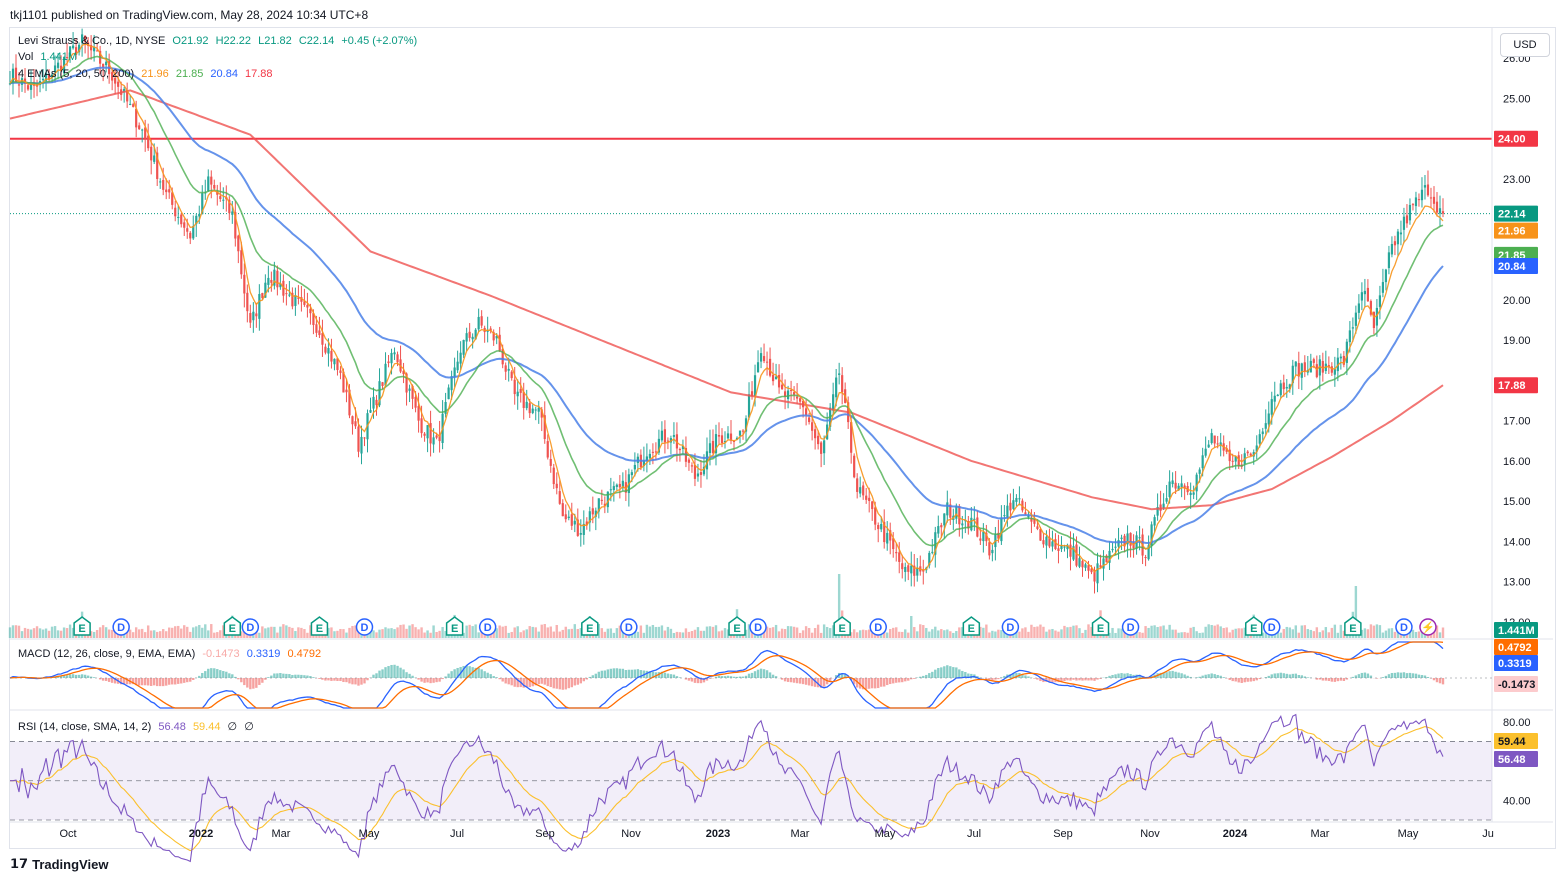  What do you see at coordinates (1517, 422) in the screenshot?
I see `price-tick-label: 17.00` at bounding box center [1517, 422].